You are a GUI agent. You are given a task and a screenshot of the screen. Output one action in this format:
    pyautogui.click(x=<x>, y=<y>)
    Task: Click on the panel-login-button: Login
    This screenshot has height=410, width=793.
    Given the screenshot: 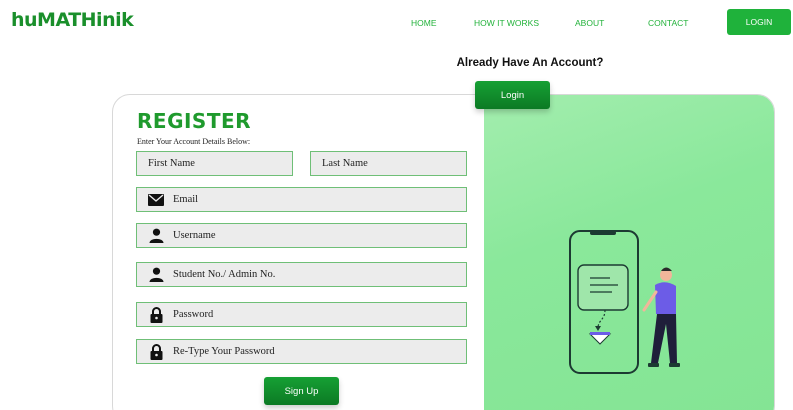 What is the action you would take?
    pyautogui.click(x=512, y=95)
    